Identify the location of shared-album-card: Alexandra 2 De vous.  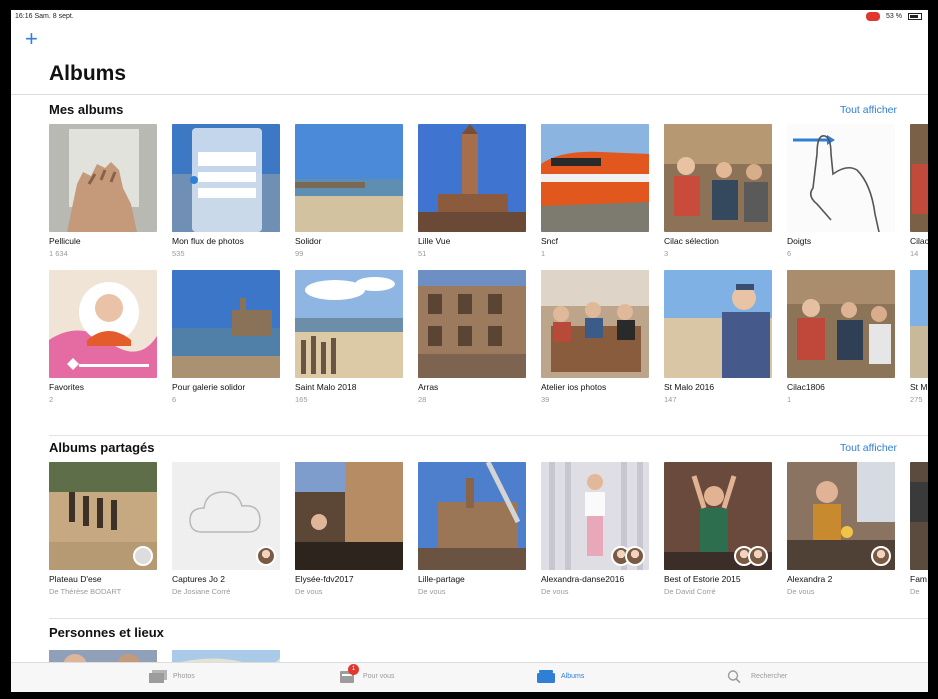
(841, 529).